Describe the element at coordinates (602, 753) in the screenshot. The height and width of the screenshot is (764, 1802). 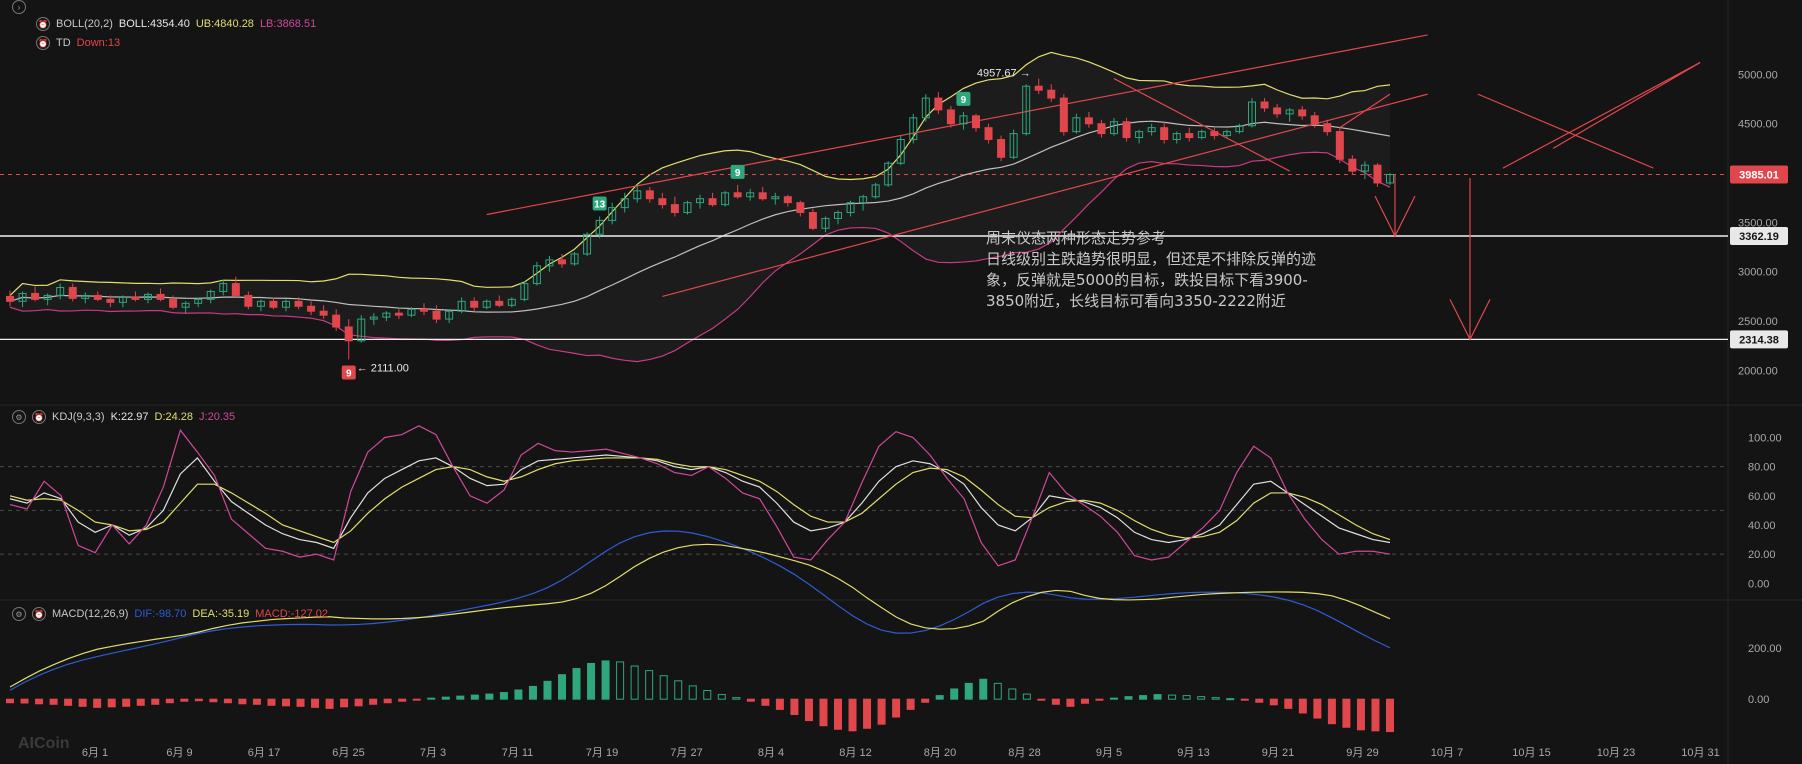
I see `x-axis-label: 7月 19` at that location.